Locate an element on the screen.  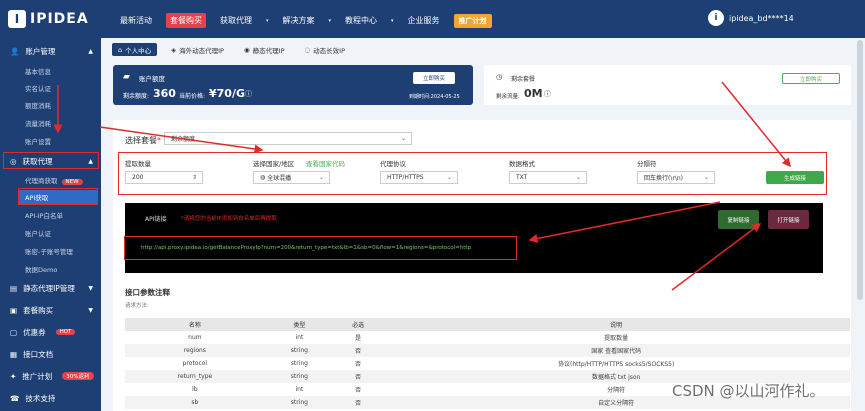
arrow-generate is located at coordinates (756, 124).